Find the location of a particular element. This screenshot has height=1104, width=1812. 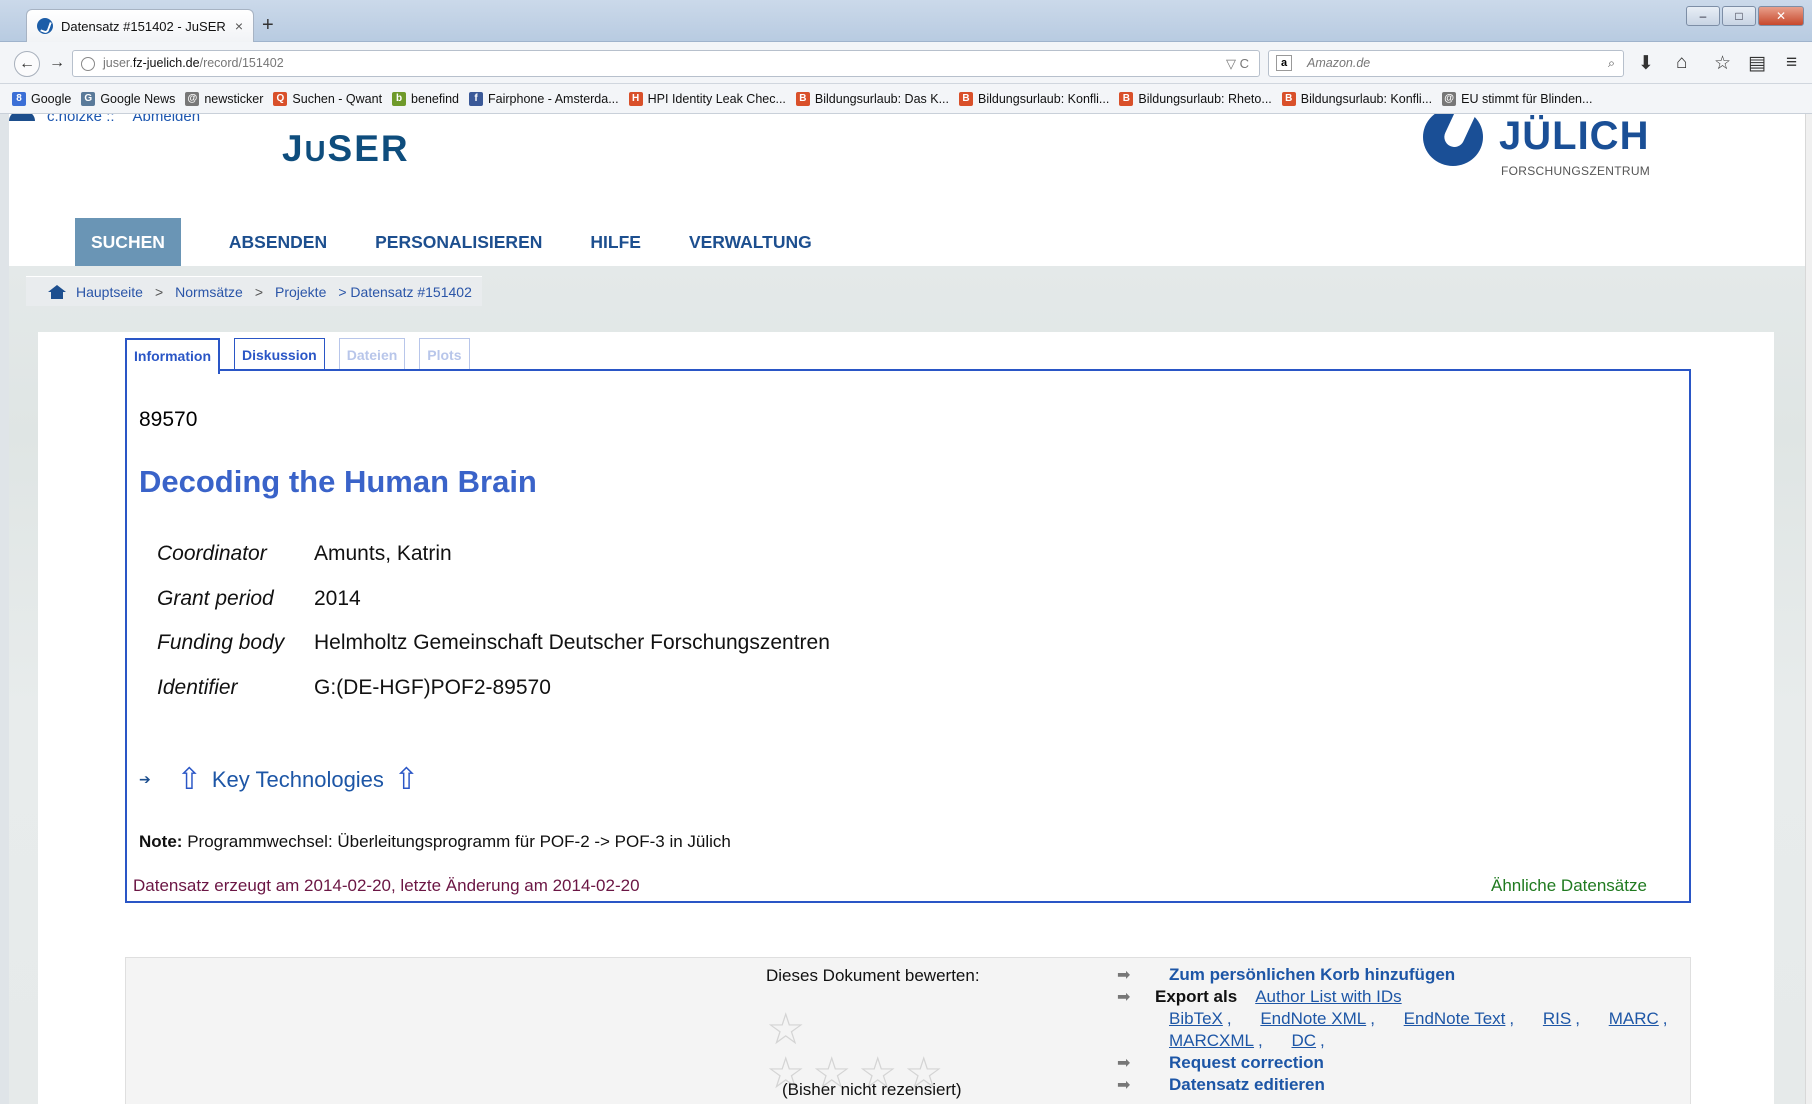

action-row: ➡ Request correction is located at coordinates (1404, 1063).